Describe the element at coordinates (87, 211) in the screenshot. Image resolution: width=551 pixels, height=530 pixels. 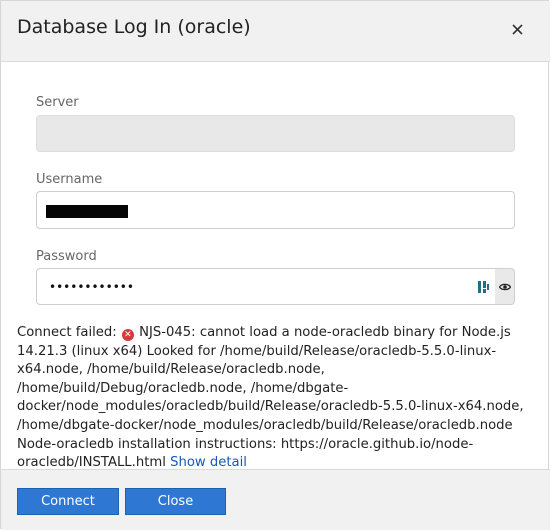
I see `redaction-mark` at that location.